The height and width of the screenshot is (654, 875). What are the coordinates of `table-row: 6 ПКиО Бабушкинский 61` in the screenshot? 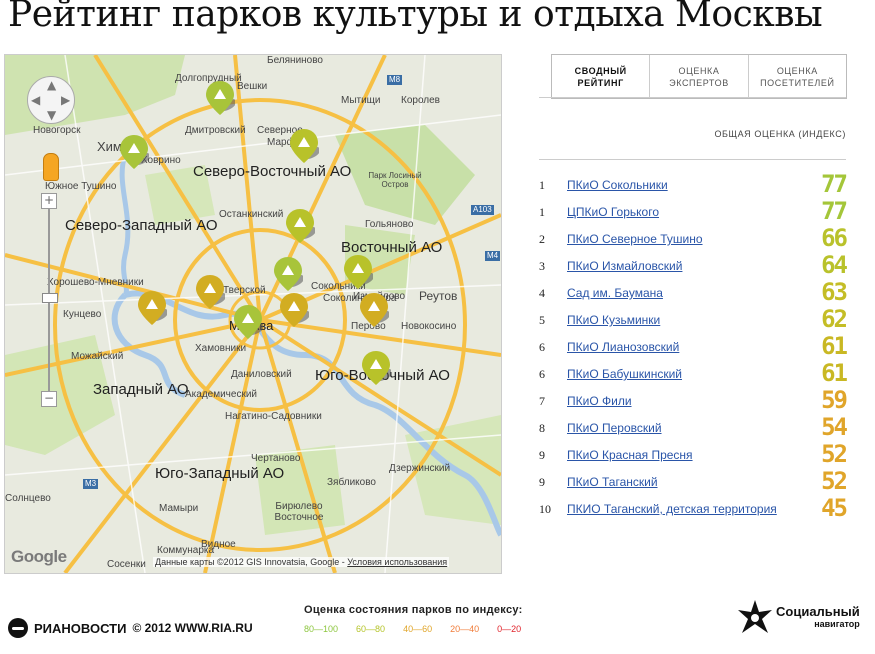 It's located at (693, 372).